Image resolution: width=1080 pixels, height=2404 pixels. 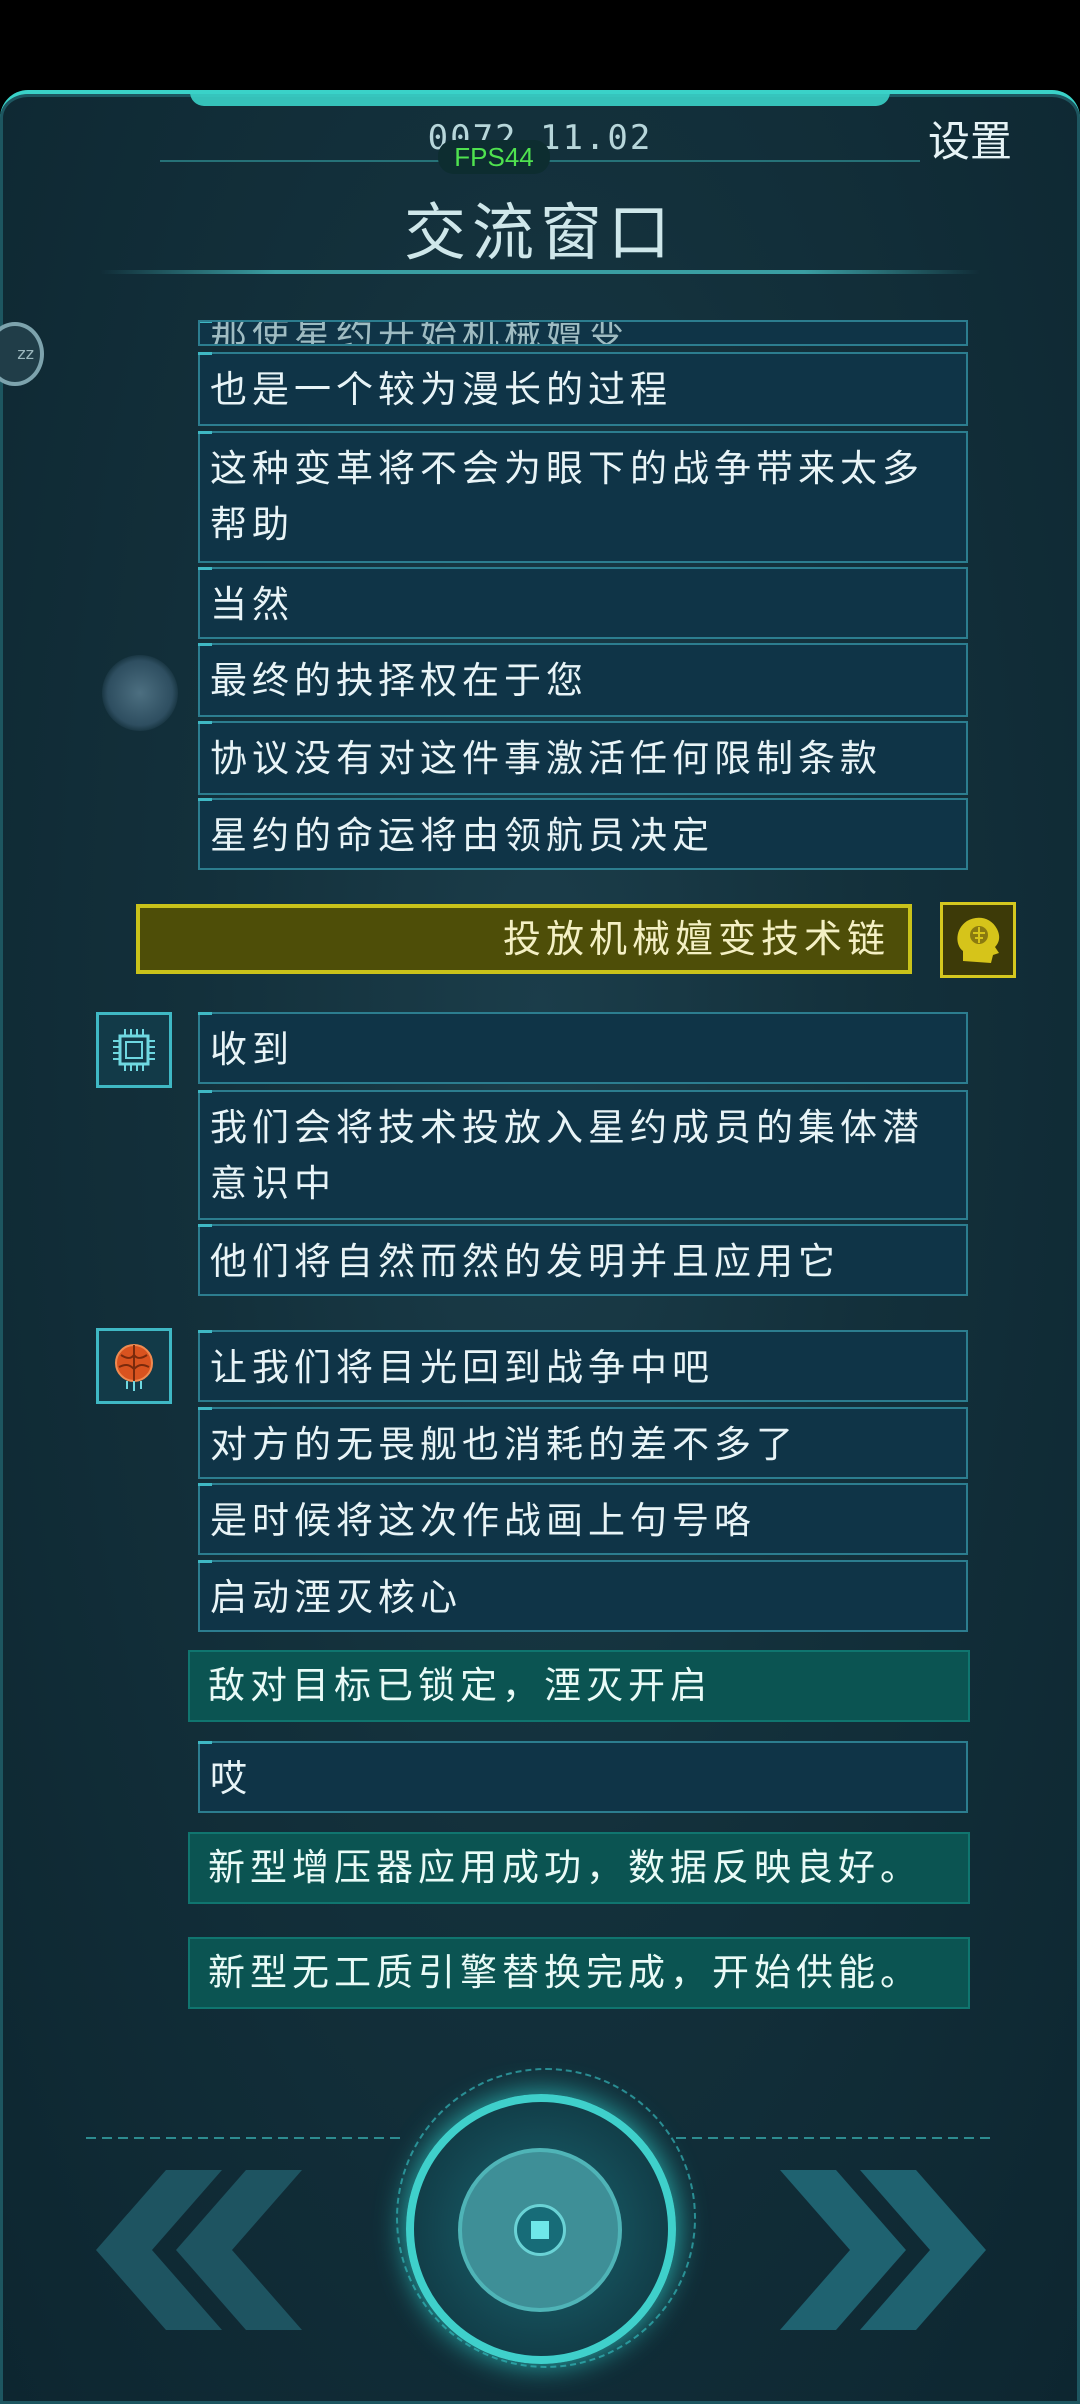 I want to click on message: 他们将自然而然的发明并且应用它, so click(x=583, y=1260).